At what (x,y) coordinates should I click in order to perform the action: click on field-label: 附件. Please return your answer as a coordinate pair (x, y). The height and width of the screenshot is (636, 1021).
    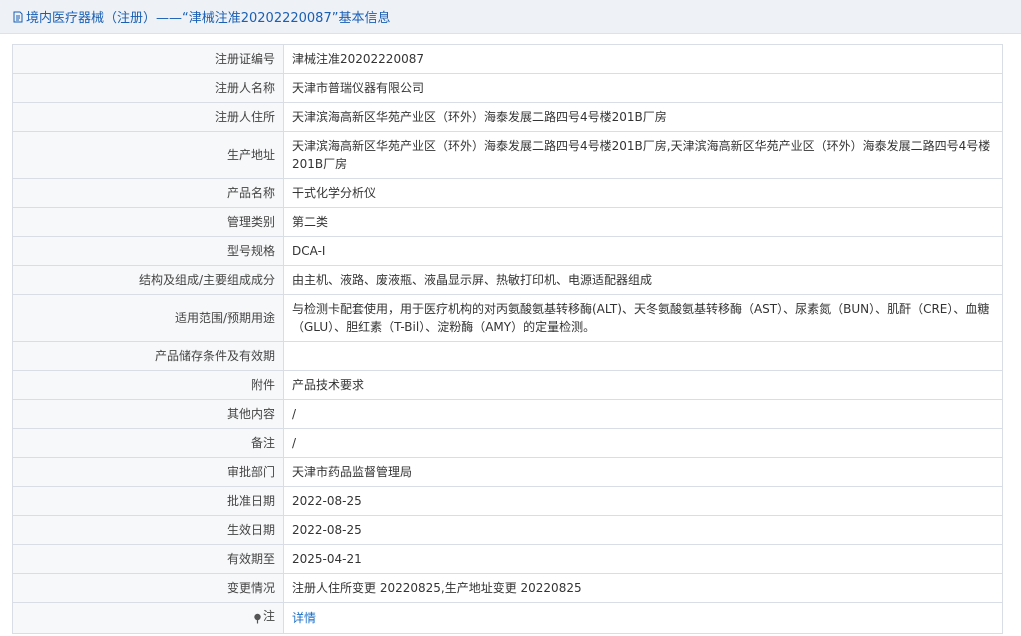
    Looking at the image, I should click on (148, 385).